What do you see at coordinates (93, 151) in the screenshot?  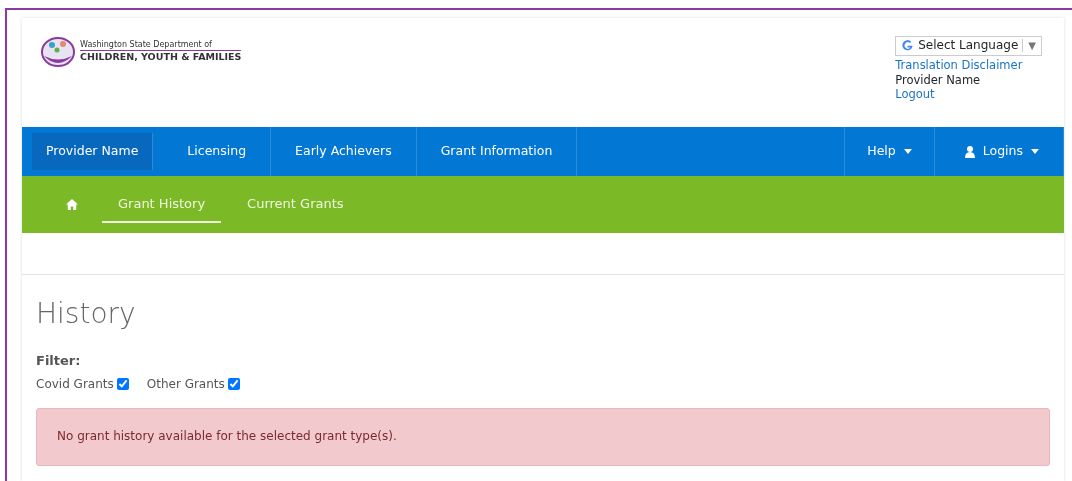 I see `nav-tab: Provider Name` at bounding box center [93, 151].